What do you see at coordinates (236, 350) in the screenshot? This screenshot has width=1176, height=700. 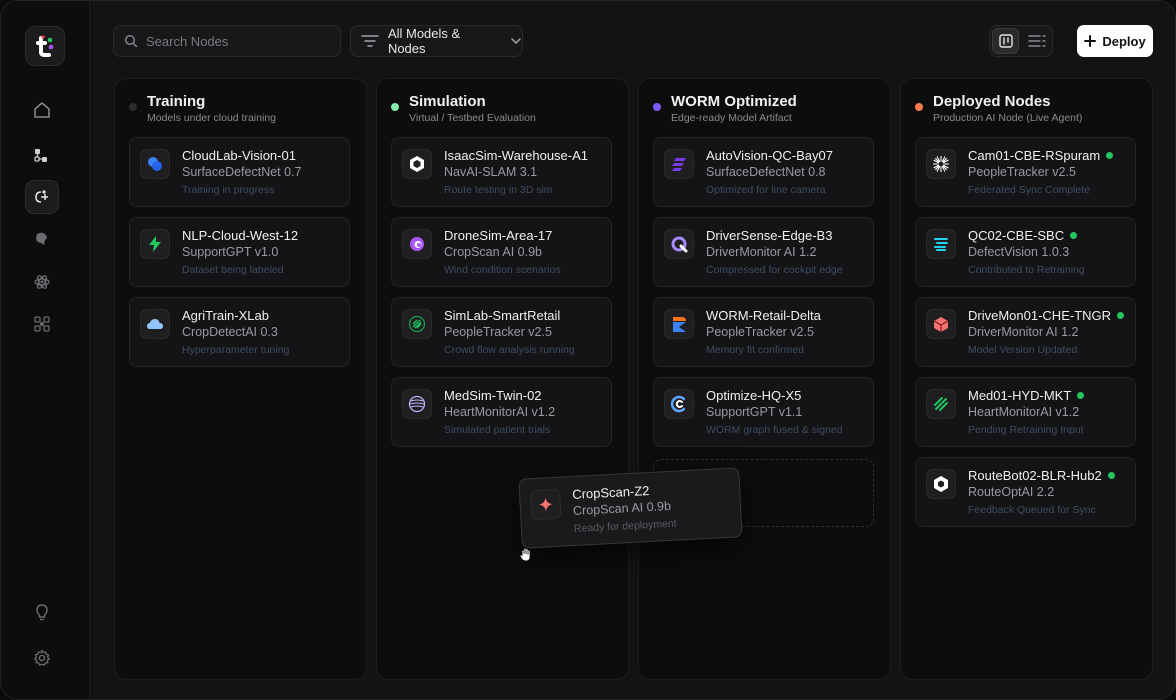 I see `node-status: Hyperparameter tuning` at bounding box center [236, 350].